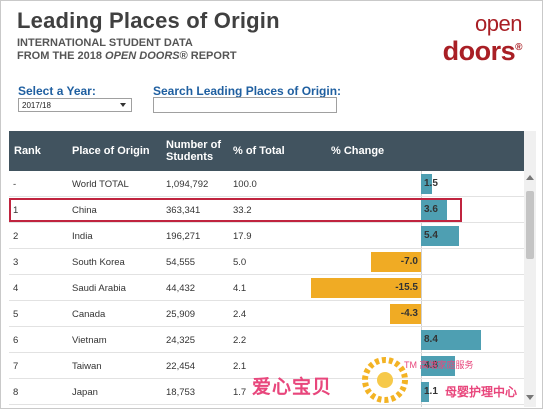 The height and width of the screenshot is (409, 543). I want to click on cell-pct-total: 1.7, so click(240, 392).